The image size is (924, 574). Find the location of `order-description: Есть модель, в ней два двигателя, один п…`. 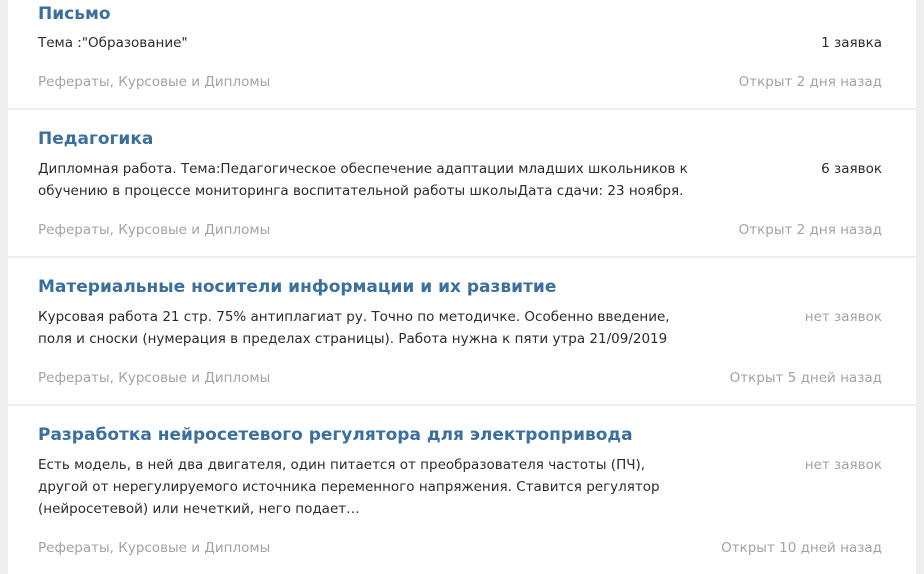

order-description: Есть модель, в ней два двигателя, один п… is located at coordinates (349, 487).